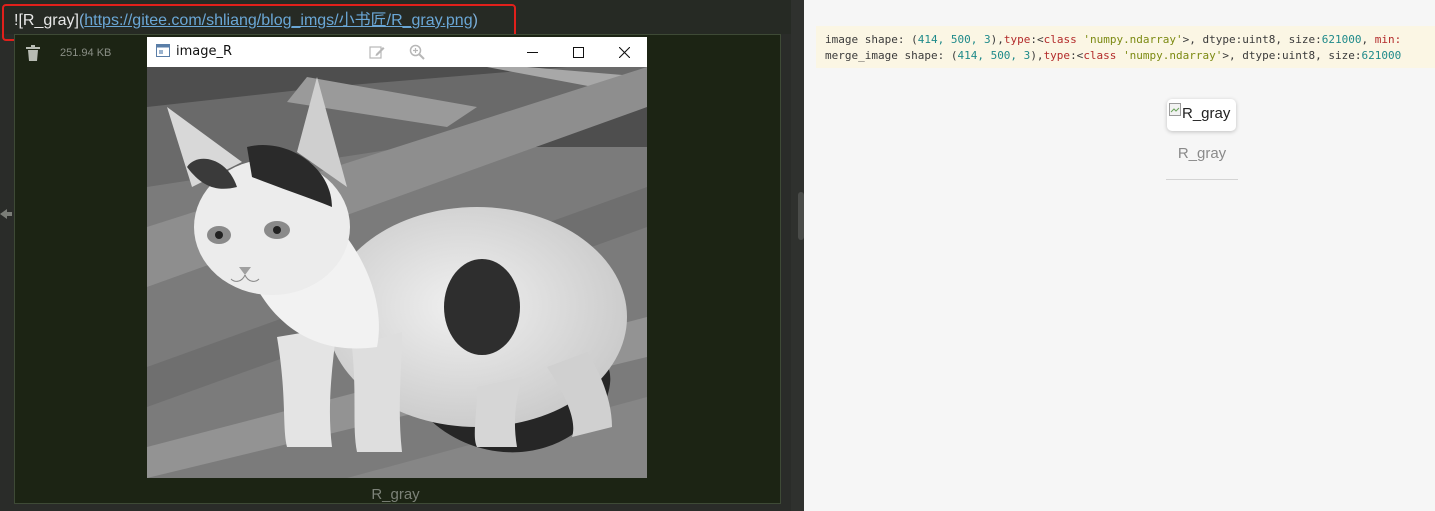  I want to click on minimize-button, so click(532, 52).